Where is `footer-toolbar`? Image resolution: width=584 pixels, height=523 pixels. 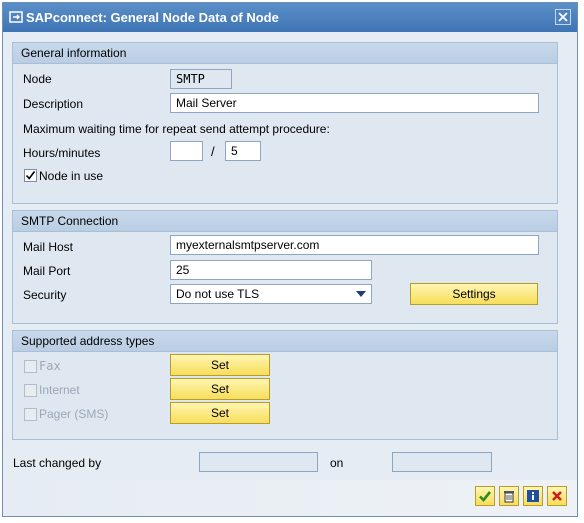 footer-toolbar is located at coordinates (290, 498).